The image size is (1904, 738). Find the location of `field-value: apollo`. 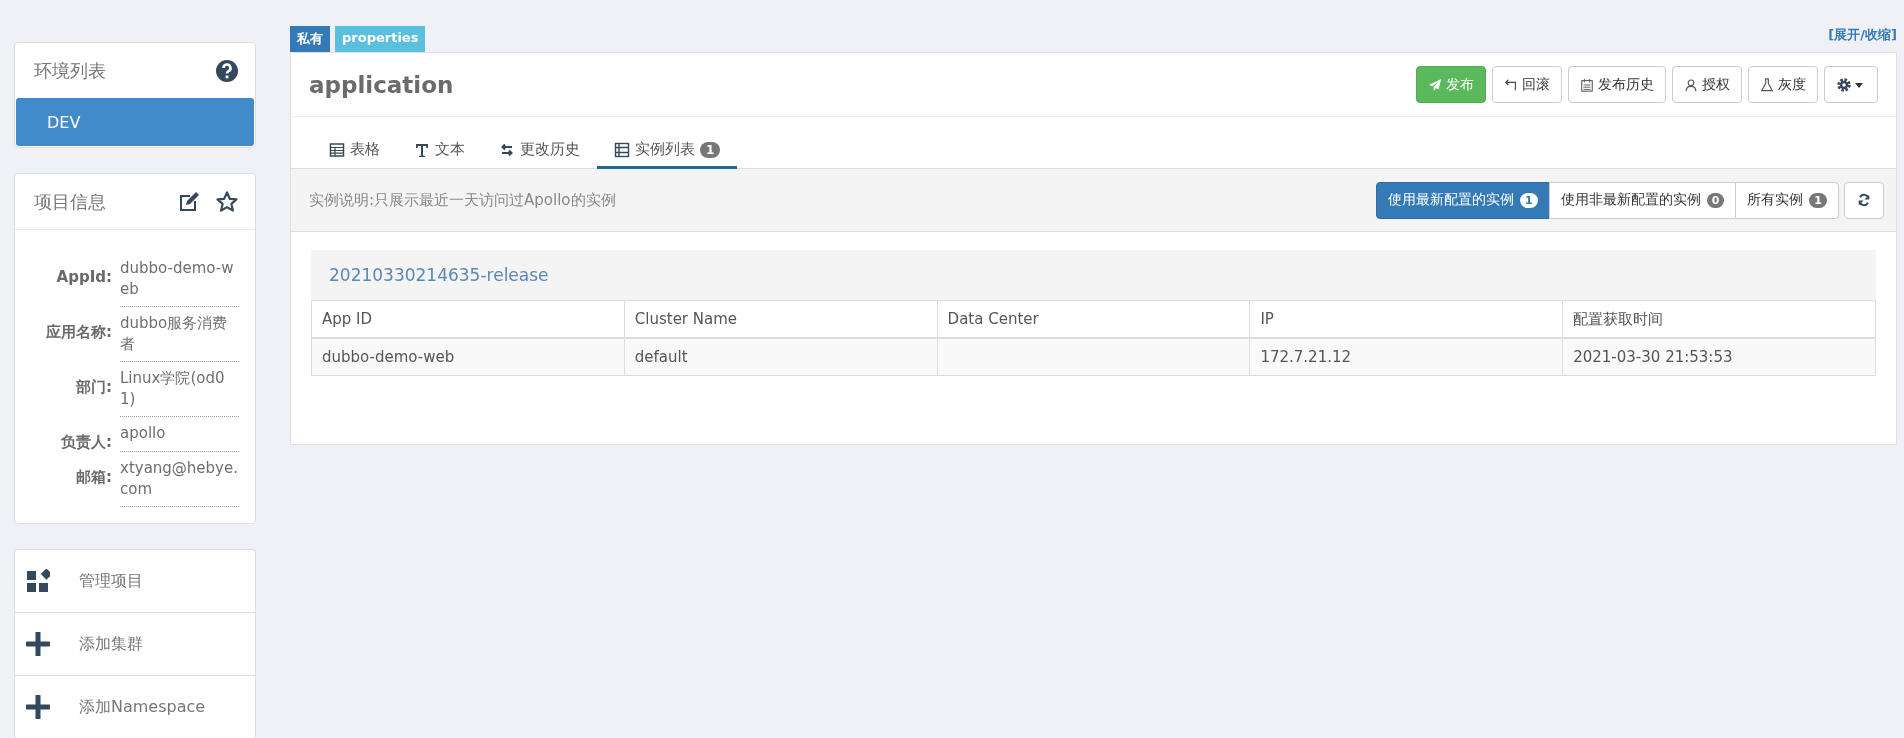

field-value: apollo is located at coordinates (179, 436).